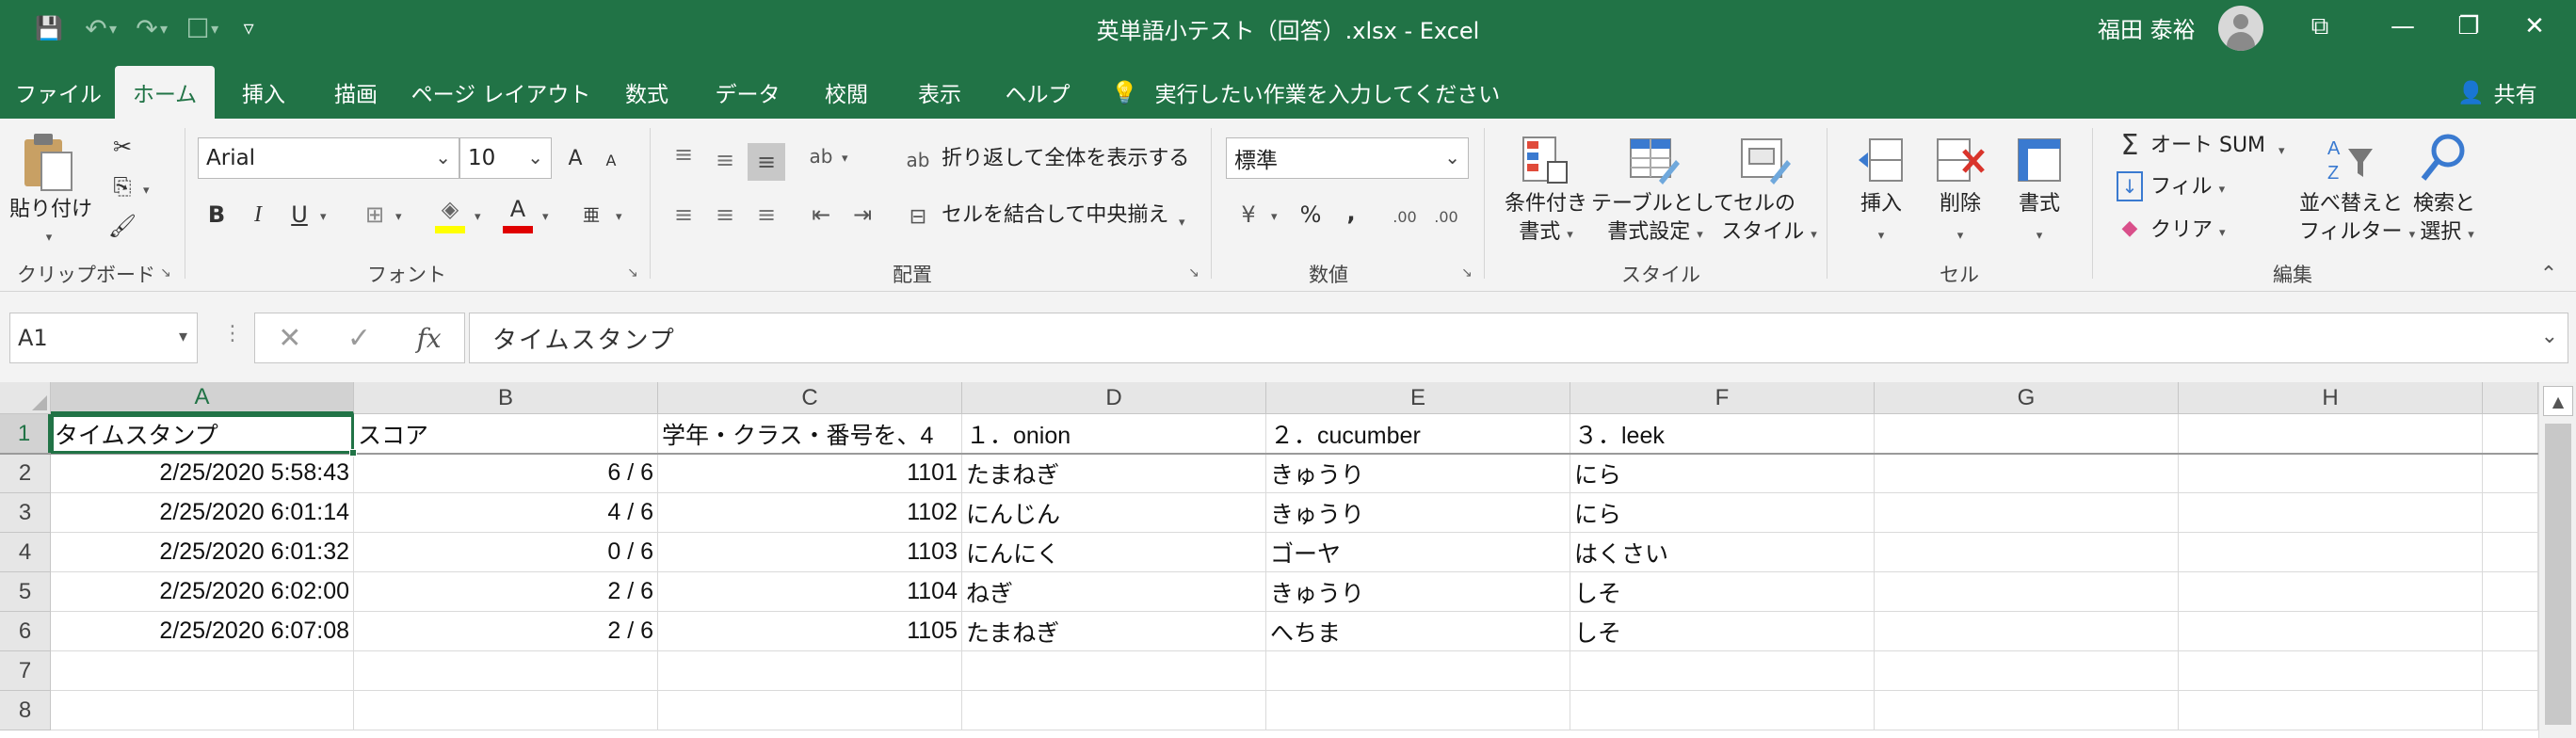 The height and width of the screenshot is (738, 2576). Describe the element at coordinates (821, 156) in the screenshot. I see `orientation-icon: ab` at that location.